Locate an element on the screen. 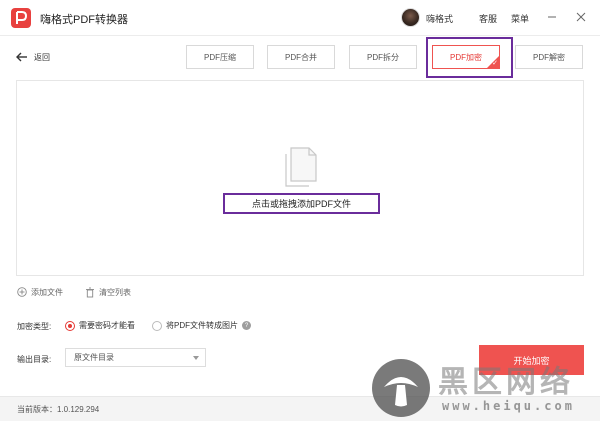  radio-selected-icon is located at coordinates (70, 325).